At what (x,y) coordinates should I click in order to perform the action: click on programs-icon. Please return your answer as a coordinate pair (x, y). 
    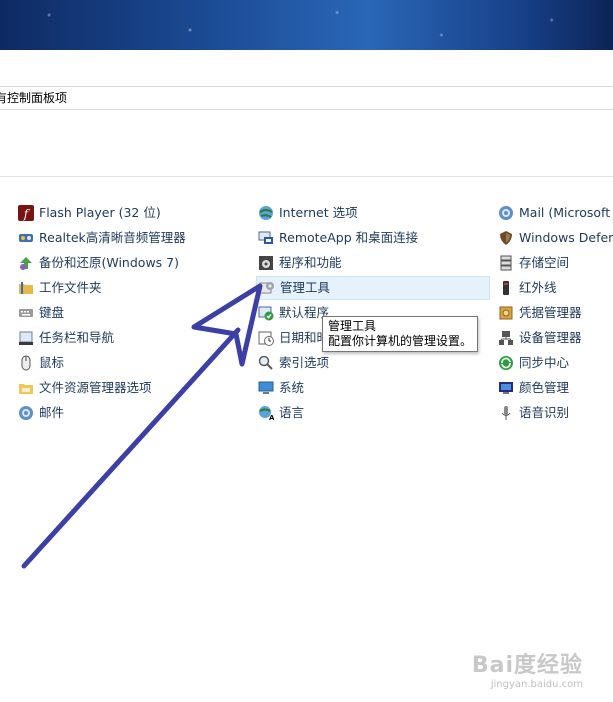
    Looking at the image, I should click on (266, 263).